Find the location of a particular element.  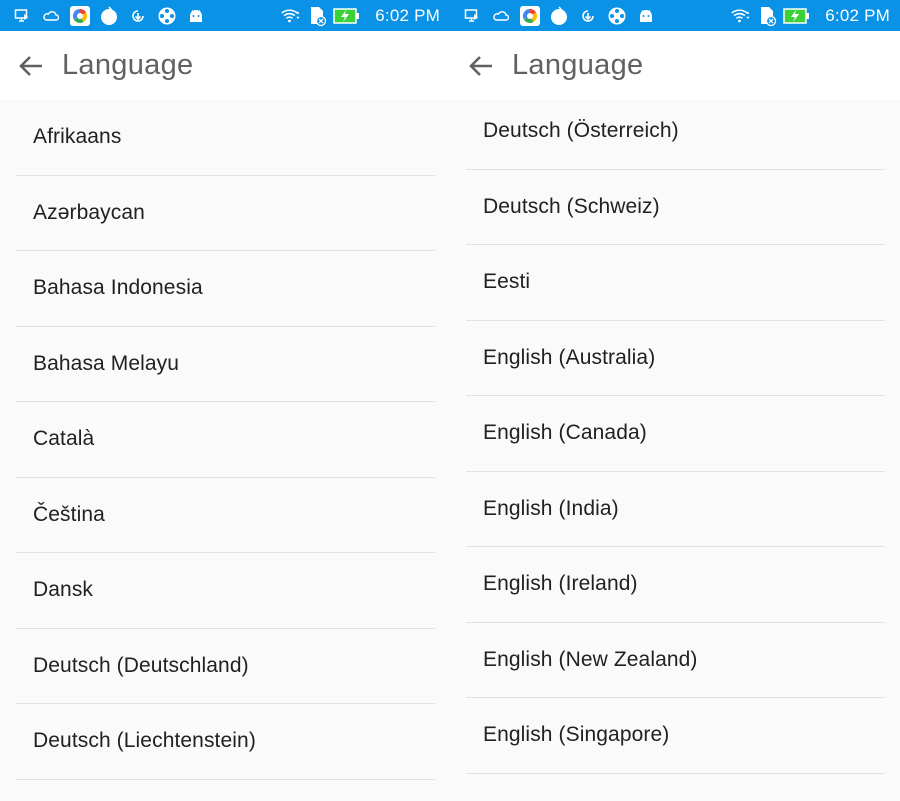

list-item: Azərbaycan is located at coordinates (225, 213).